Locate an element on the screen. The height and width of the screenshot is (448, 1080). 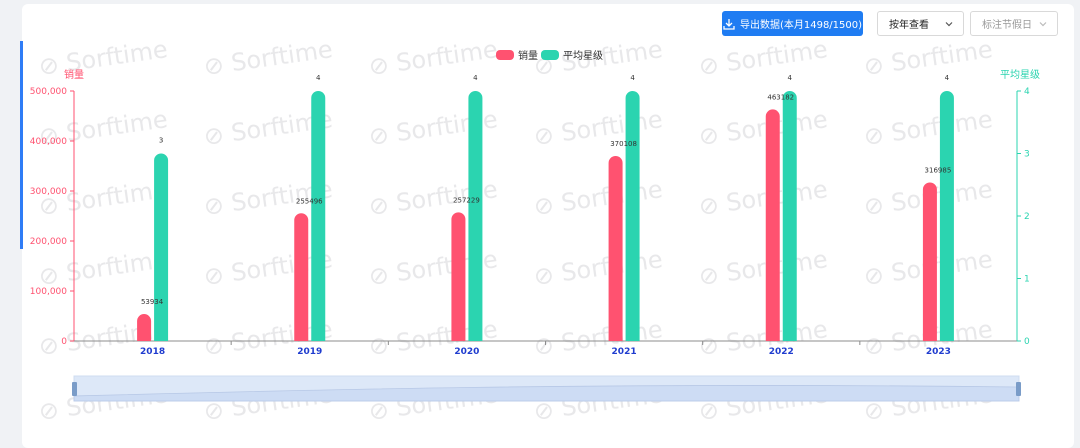
y-axis-left-name: 销量 is located at coordinates (74, 74).